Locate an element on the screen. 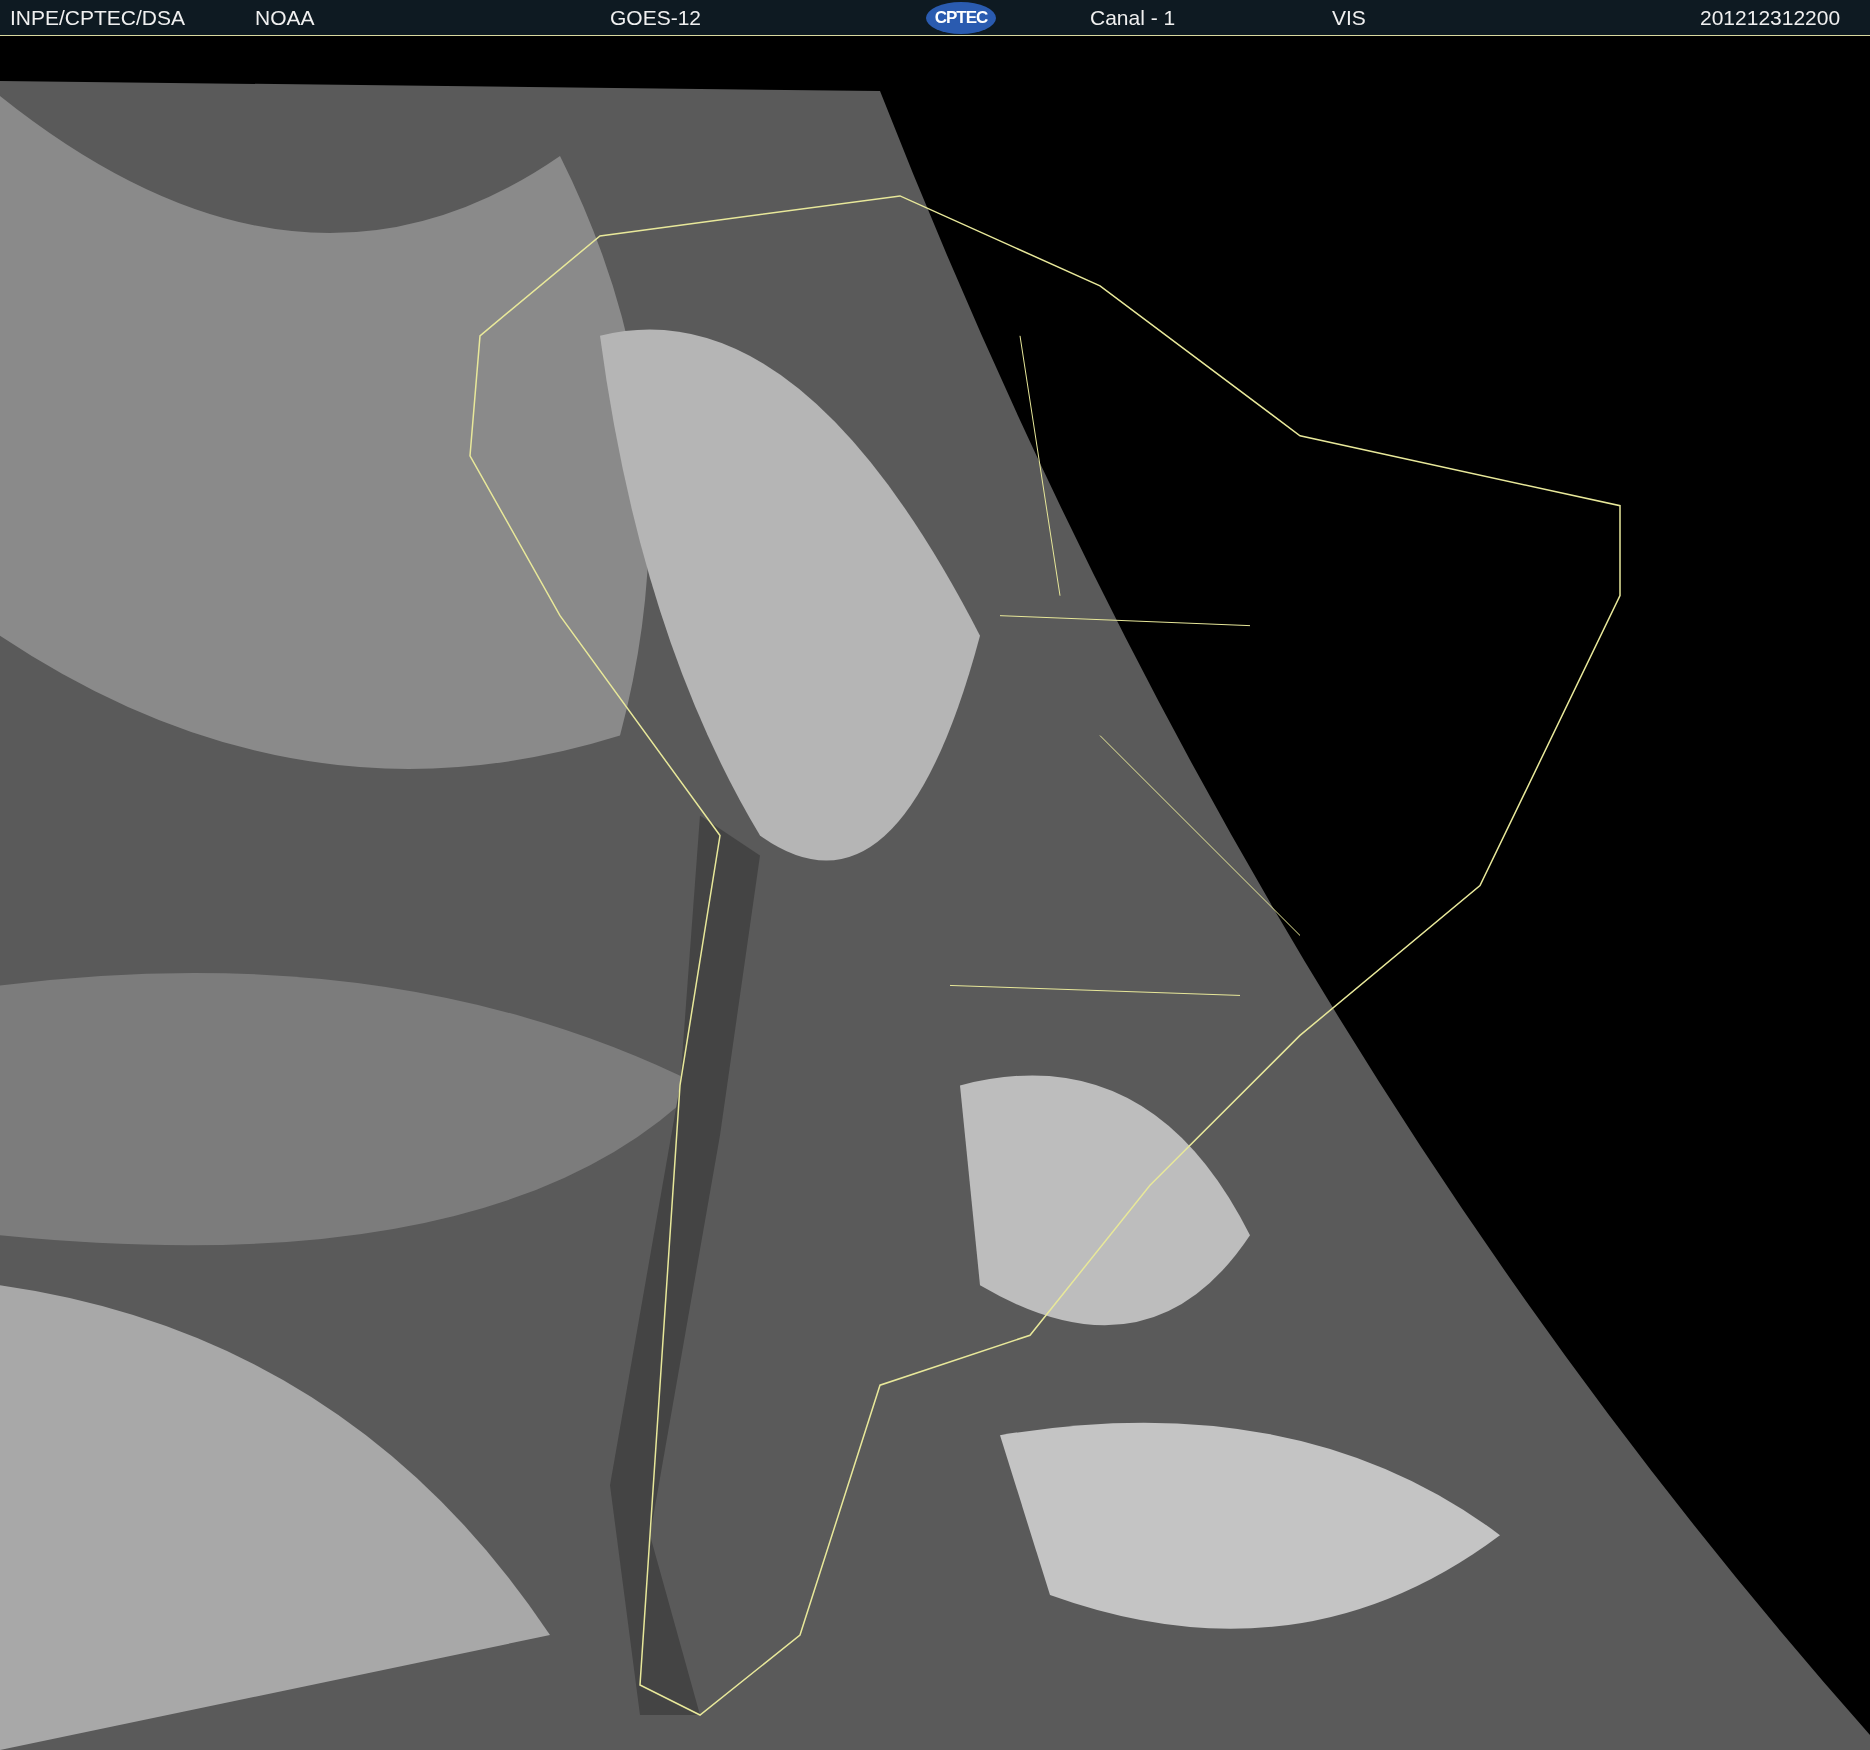 The width and height of the screenshot is (1870, 1750). agency-label: NOAA is located at coordinates (285, 17).